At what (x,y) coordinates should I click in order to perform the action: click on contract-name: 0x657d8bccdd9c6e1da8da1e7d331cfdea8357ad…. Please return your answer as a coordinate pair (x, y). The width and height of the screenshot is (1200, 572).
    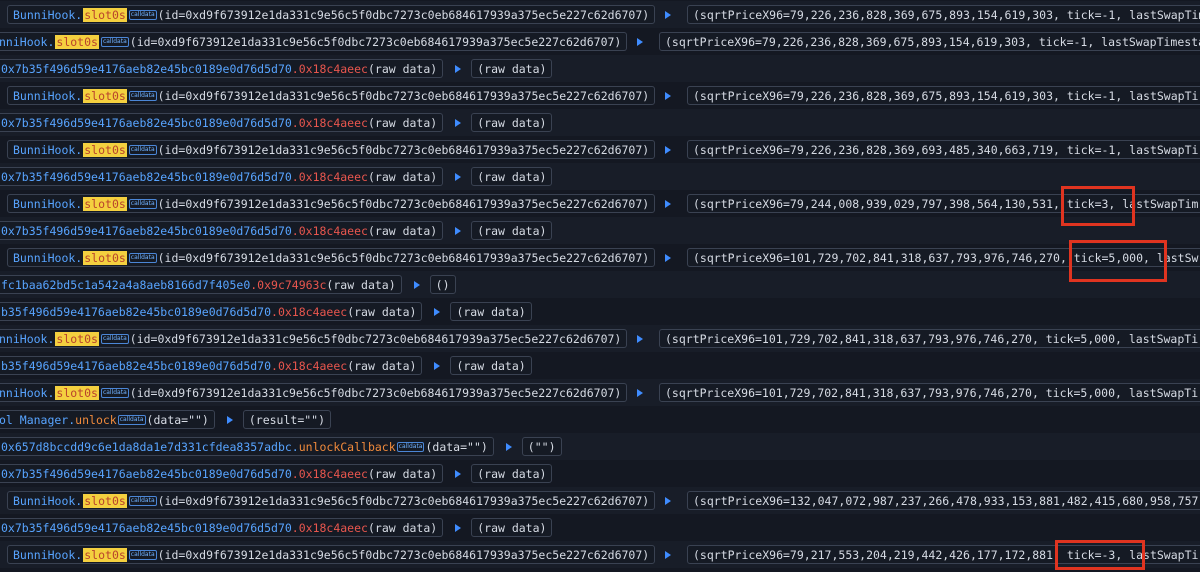
    Looking at the image, I should click on (150, 447).